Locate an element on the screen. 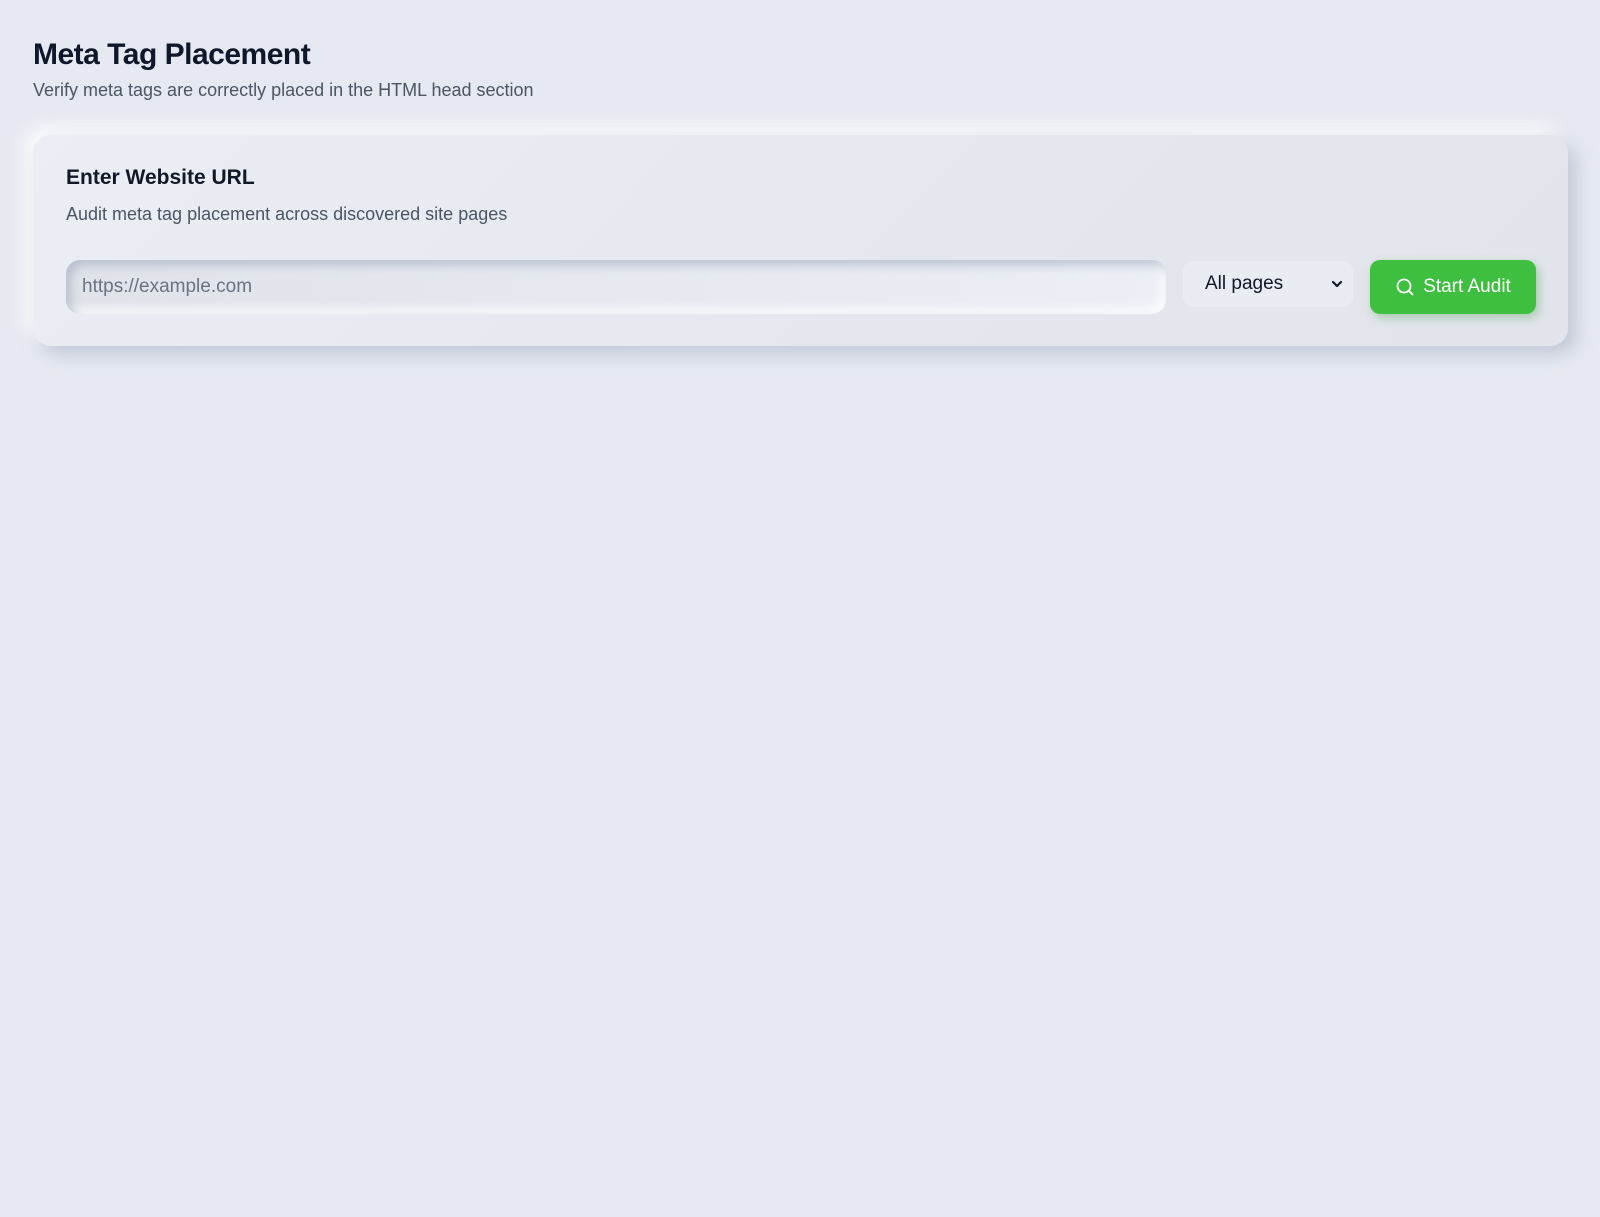 This screenshot has height=1217, width=1600. card-title: Enter Website URL is located at coordinates (160, 177).